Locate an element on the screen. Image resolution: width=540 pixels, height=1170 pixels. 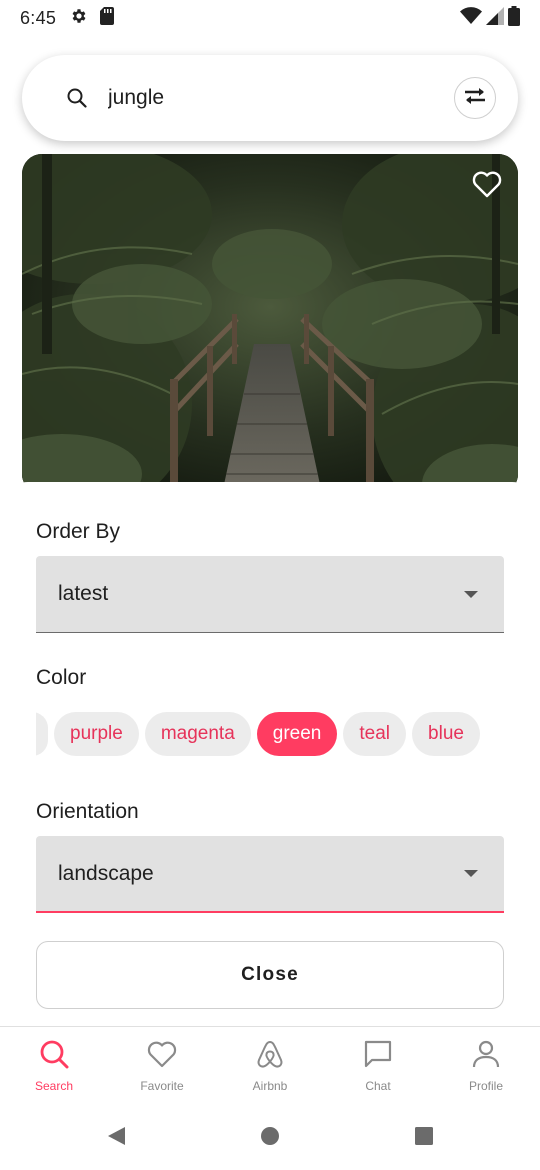
nav-item-chat: Chat is located at coordinates (378, 1064).